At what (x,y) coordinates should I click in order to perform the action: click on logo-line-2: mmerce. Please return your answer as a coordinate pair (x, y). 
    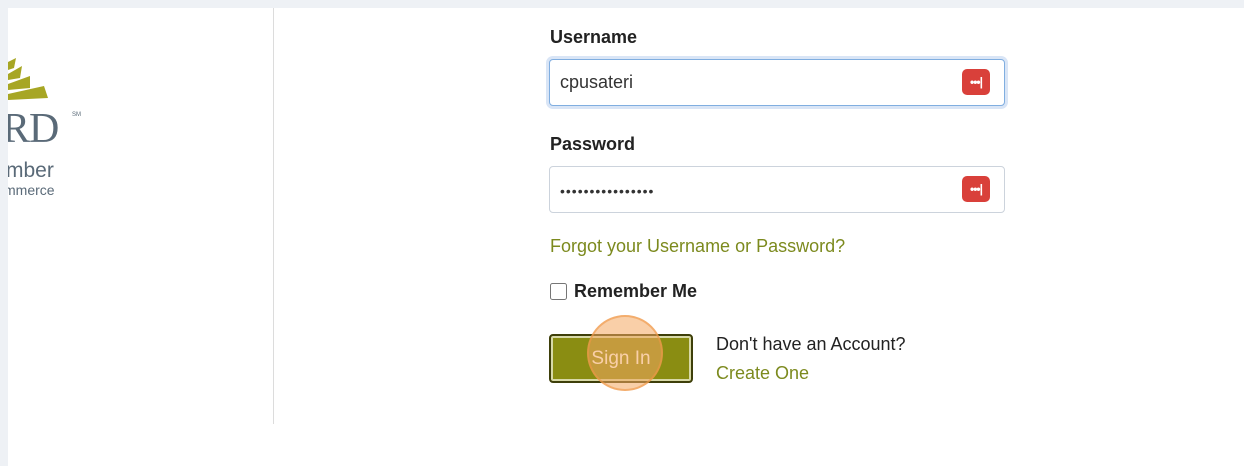
    Looking at the image, I should click on (31, 190).